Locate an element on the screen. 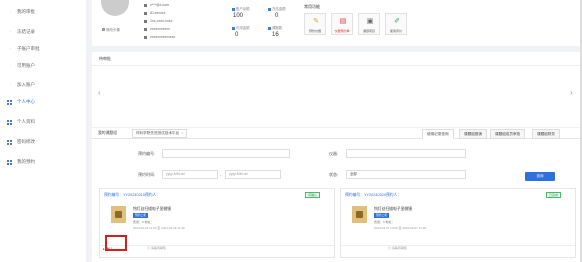 This screenshot has height=262, width=582. tab-group-finance: 课题组财务 is located at coordinates (546, 134).